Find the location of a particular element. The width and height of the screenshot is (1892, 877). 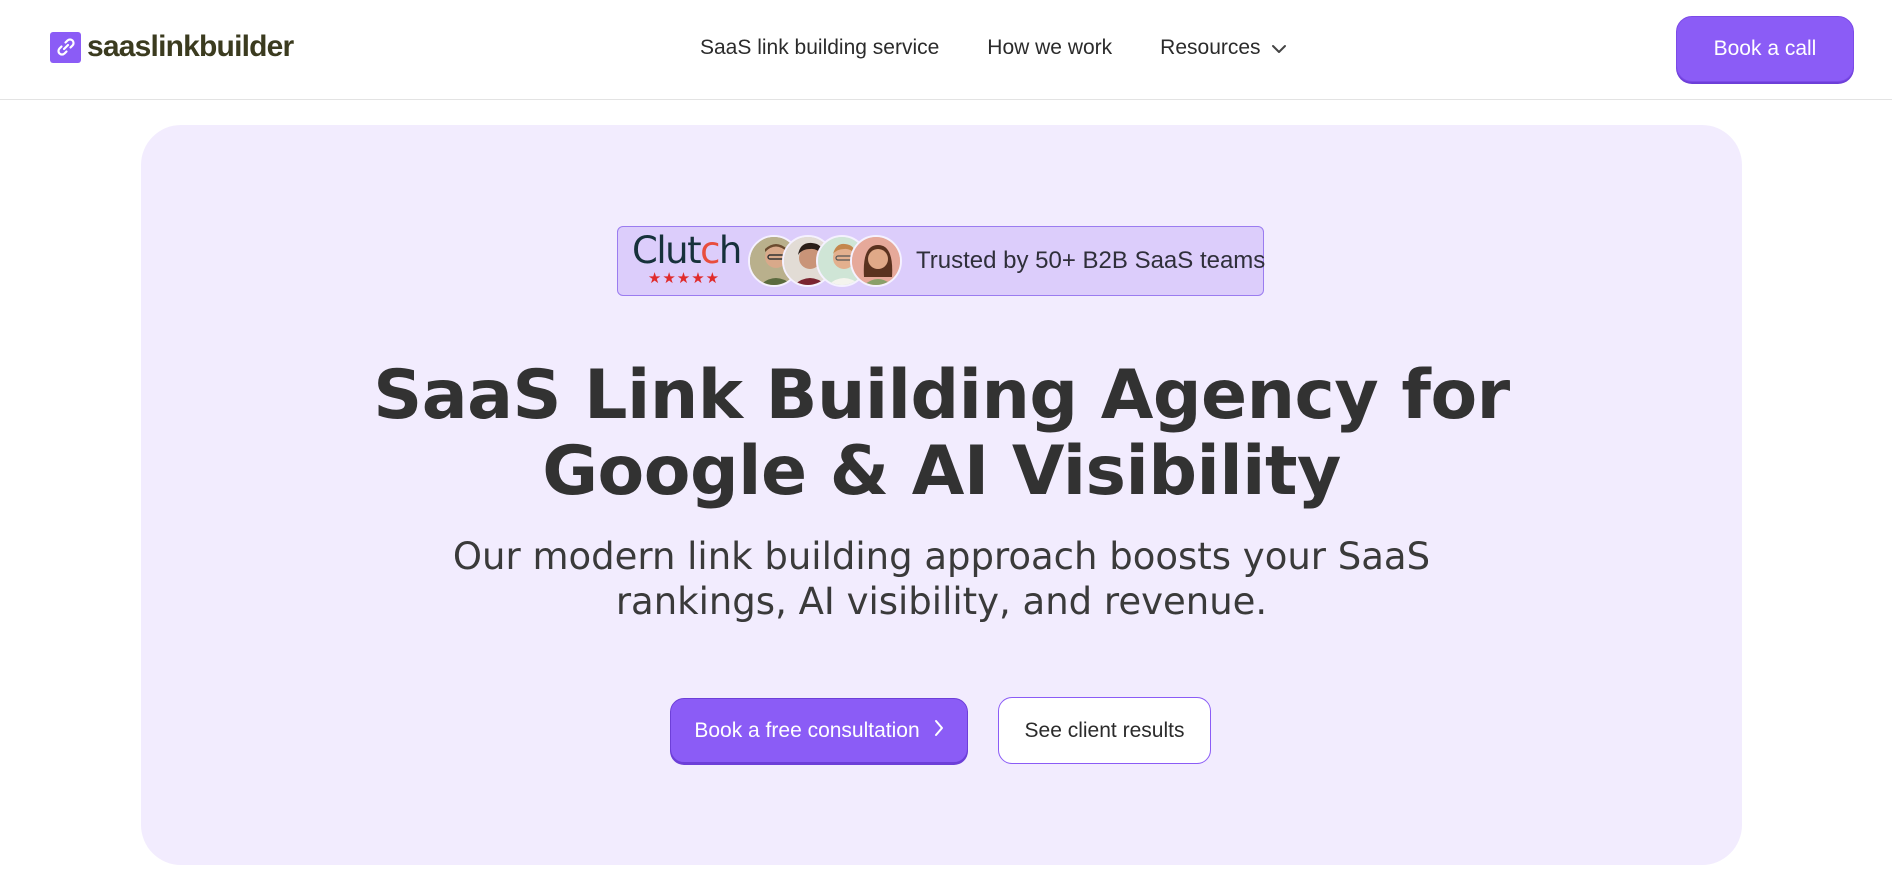

nav-link-label: How we work is located at coordinates (1050, 47).